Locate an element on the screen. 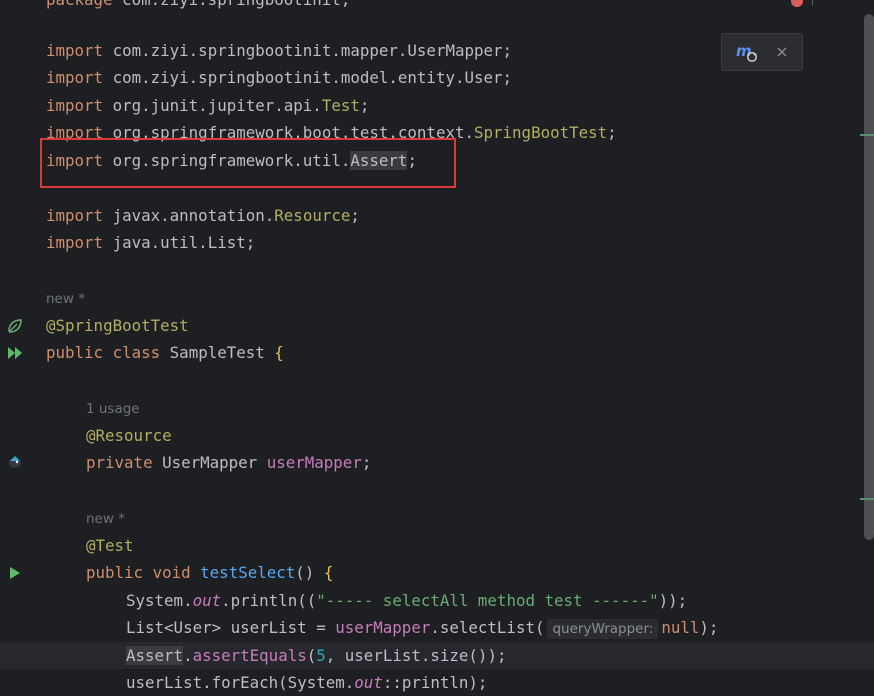 This screenshot has width=874, height=696. method-args: , userList.size()); is located at coordinates (416, 655).